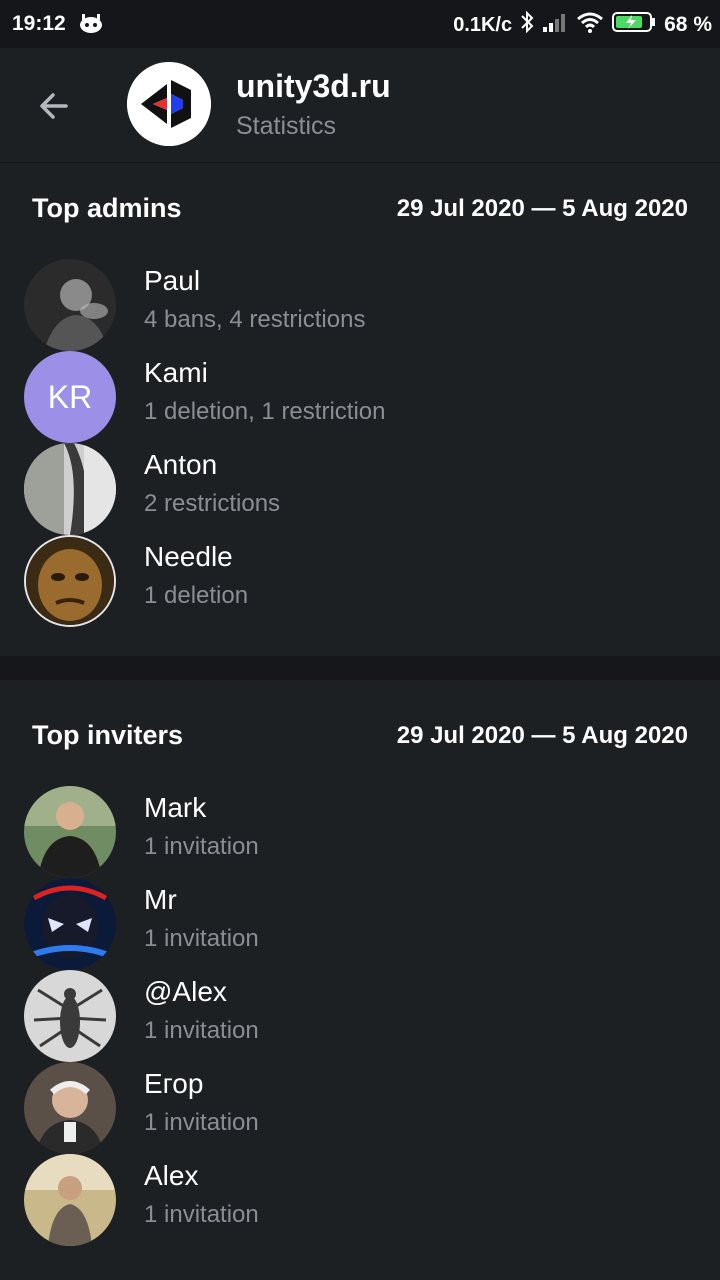 Image resolution: width=720 pixels, height=1280 pixels. I want to click on inviter-name: Mark, so click(175, 807).